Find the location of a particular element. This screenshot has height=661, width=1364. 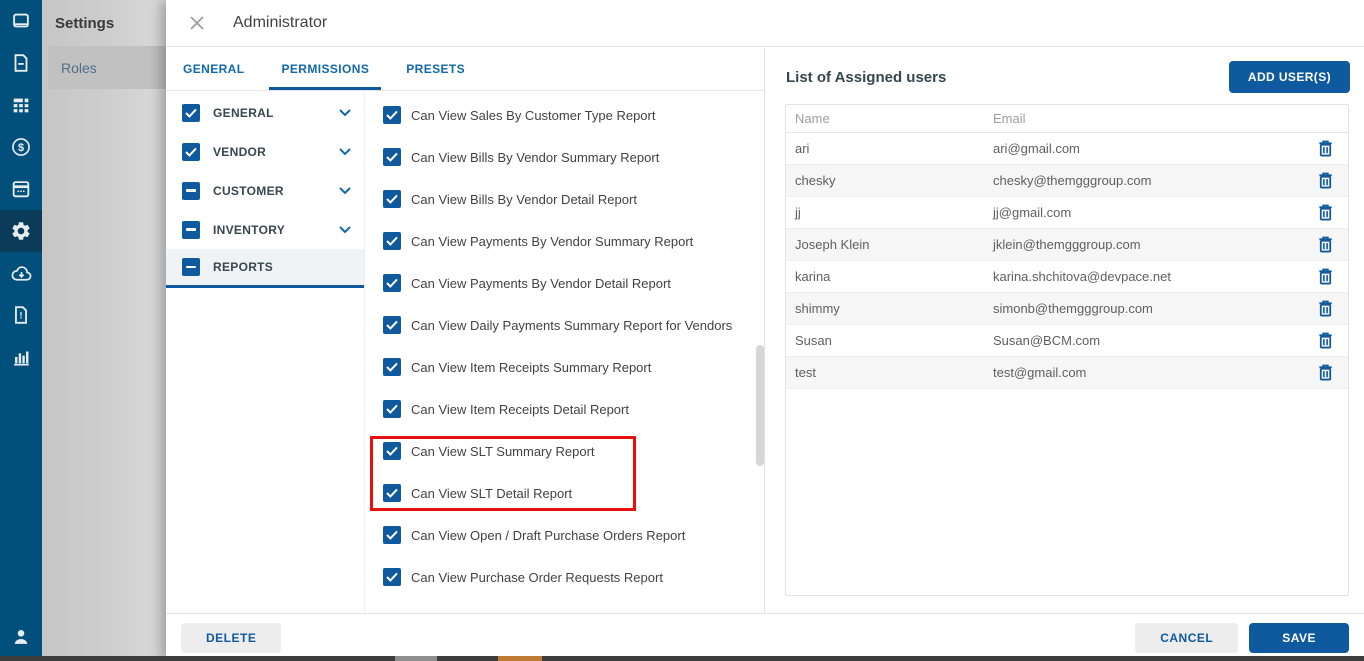

category-label: REPORTS is located at coordinates (243, 267).